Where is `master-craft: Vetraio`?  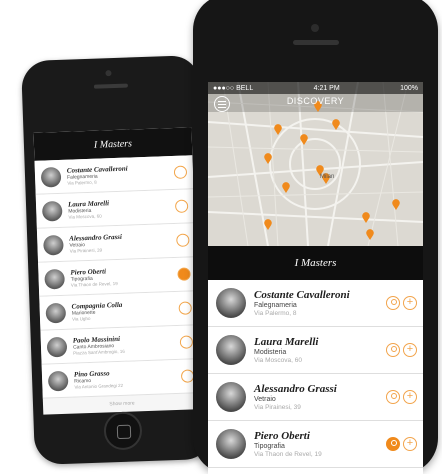 master-craft: Vetraio is located at coordinates (265, 399).